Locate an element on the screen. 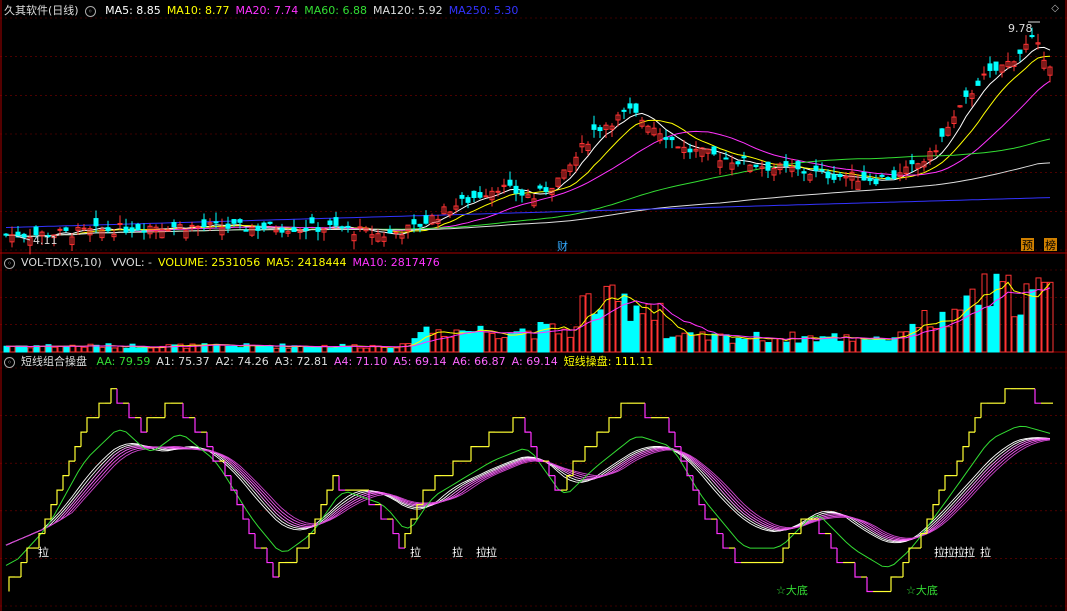 This screenshot has width=1067, height=611. ind-label-3: A3: 72.81 is located at coordinates (301, 361).